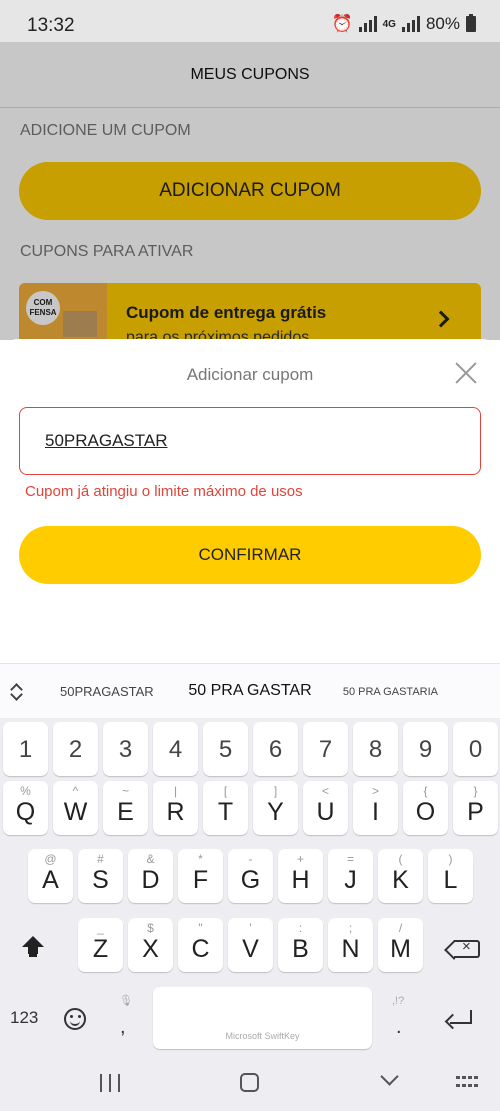 The height and width of the screenshot is (1111, 500). Describe the element at coordinates (350, 949) in the screenshot. I see `key-label: N` at that location.